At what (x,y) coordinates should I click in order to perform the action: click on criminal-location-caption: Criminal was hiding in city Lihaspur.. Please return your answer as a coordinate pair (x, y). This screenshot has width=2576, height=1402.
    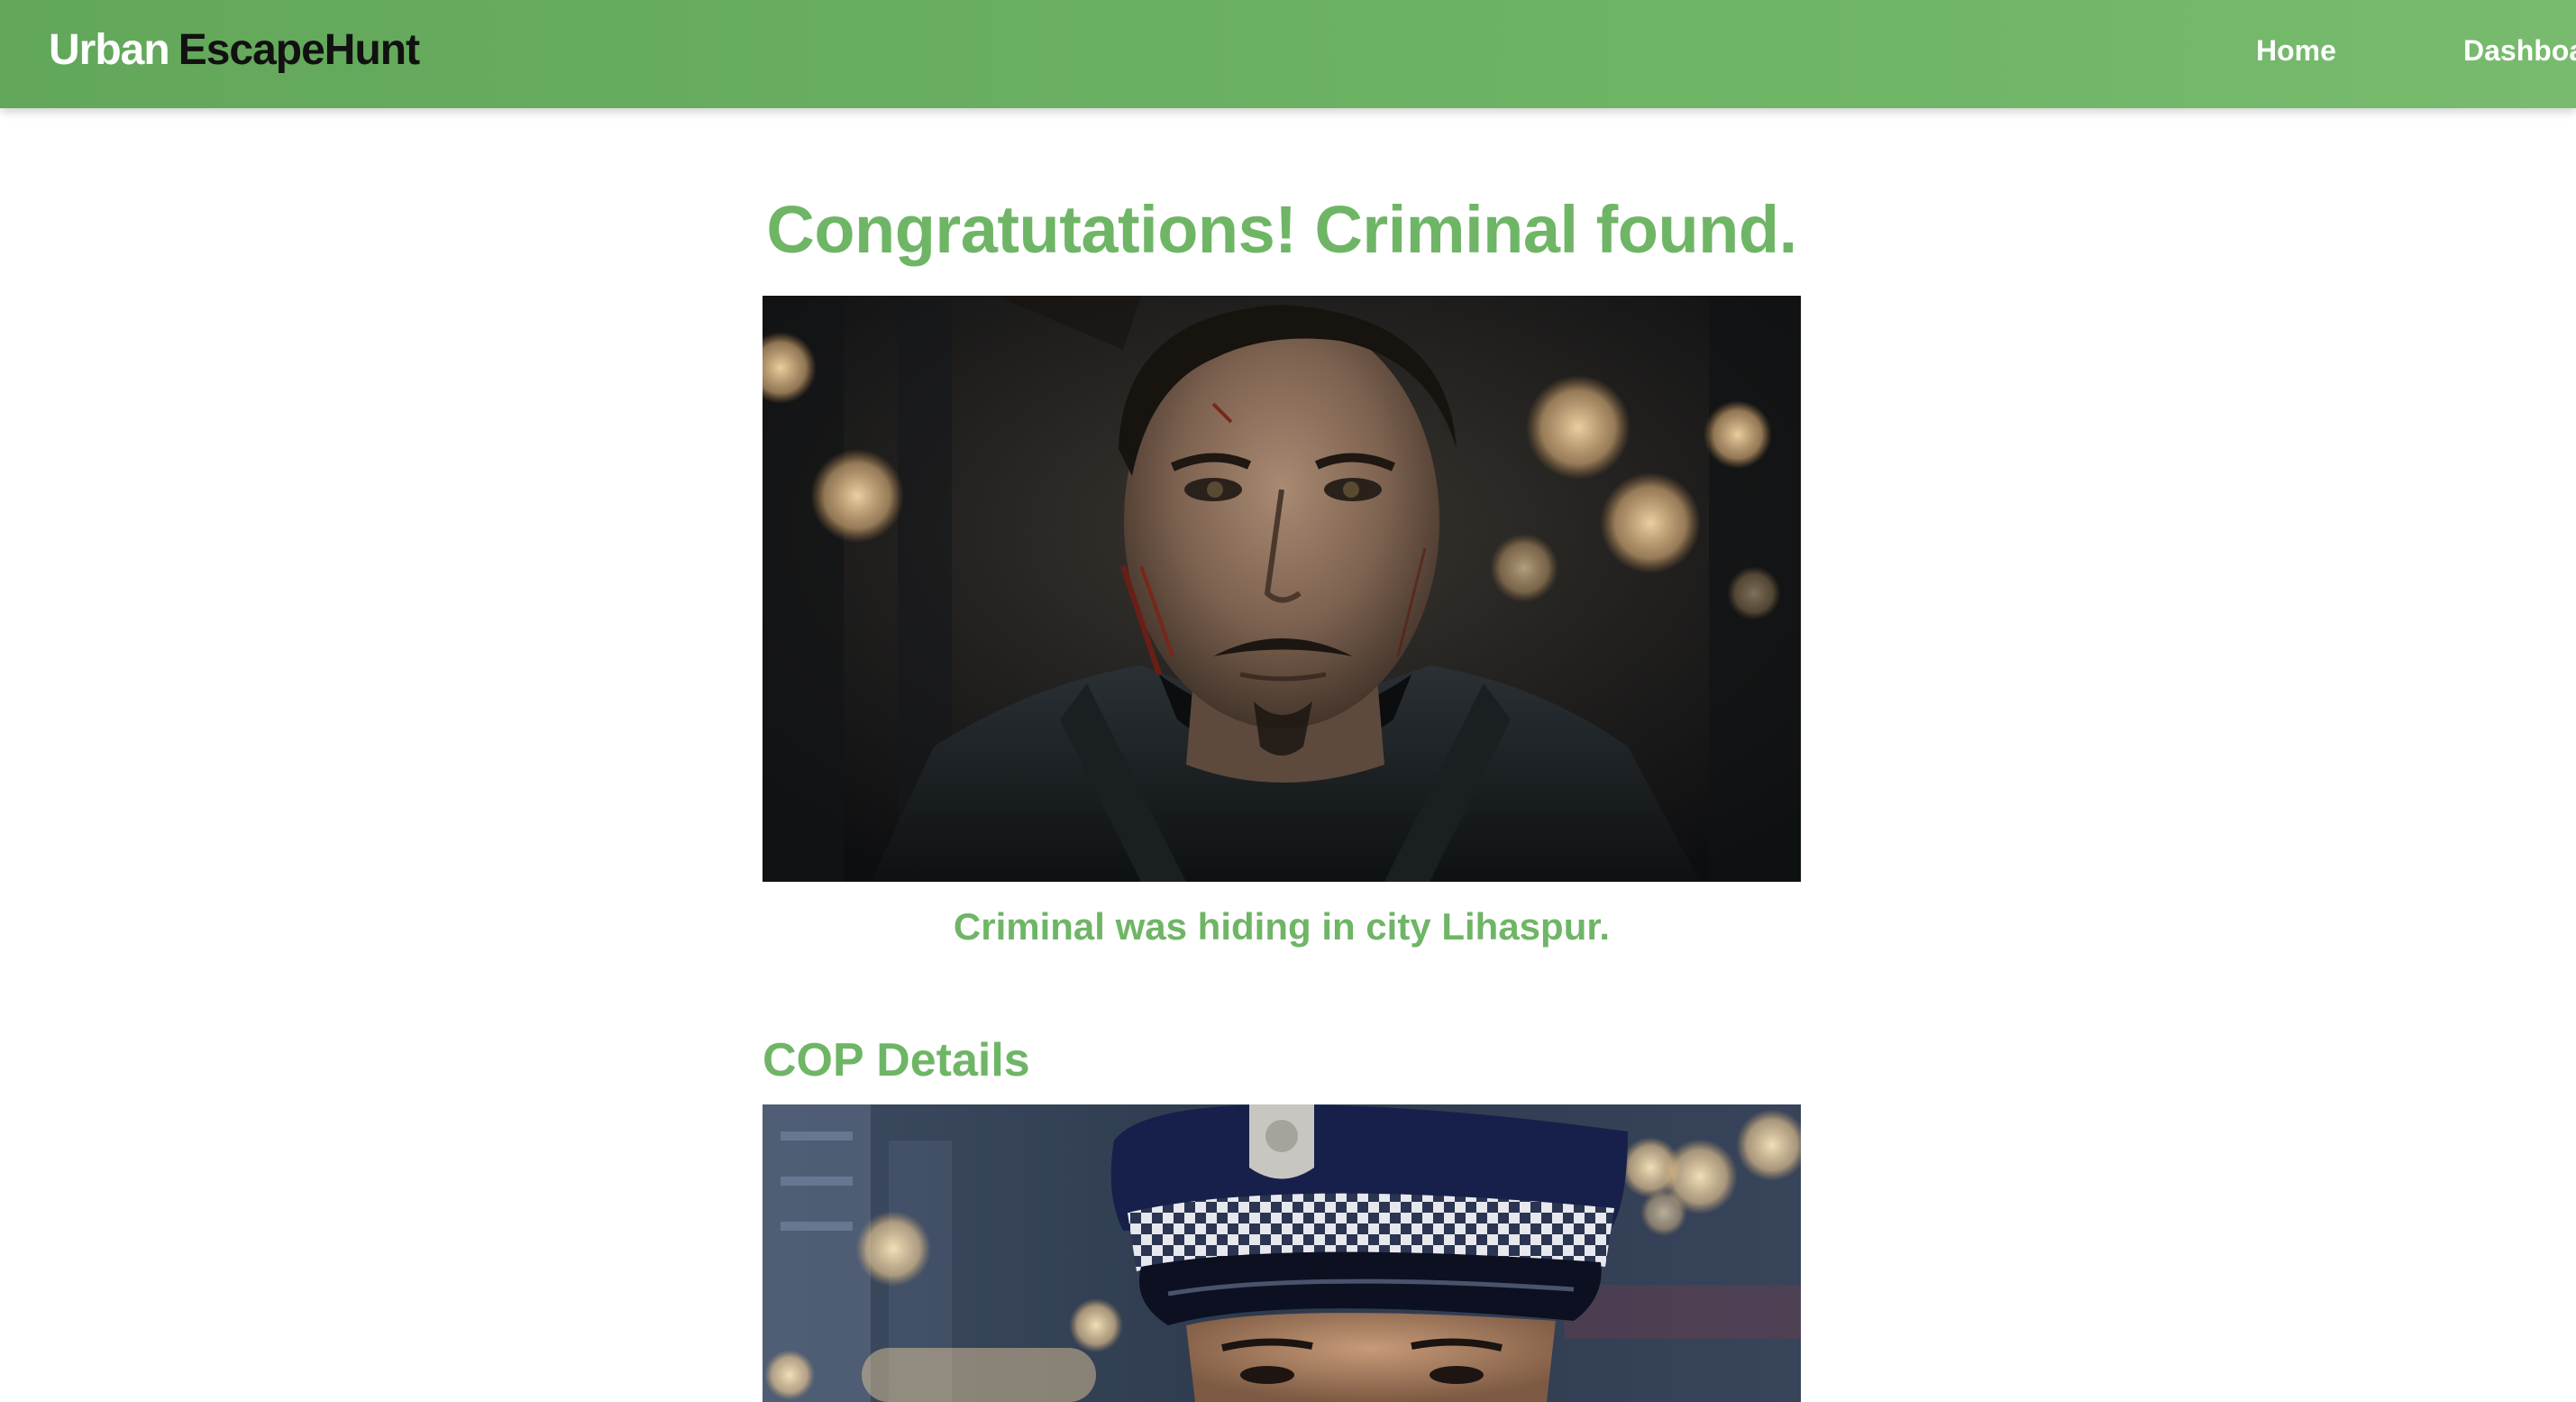
    Looking at the image, I should click on (1282, 926).